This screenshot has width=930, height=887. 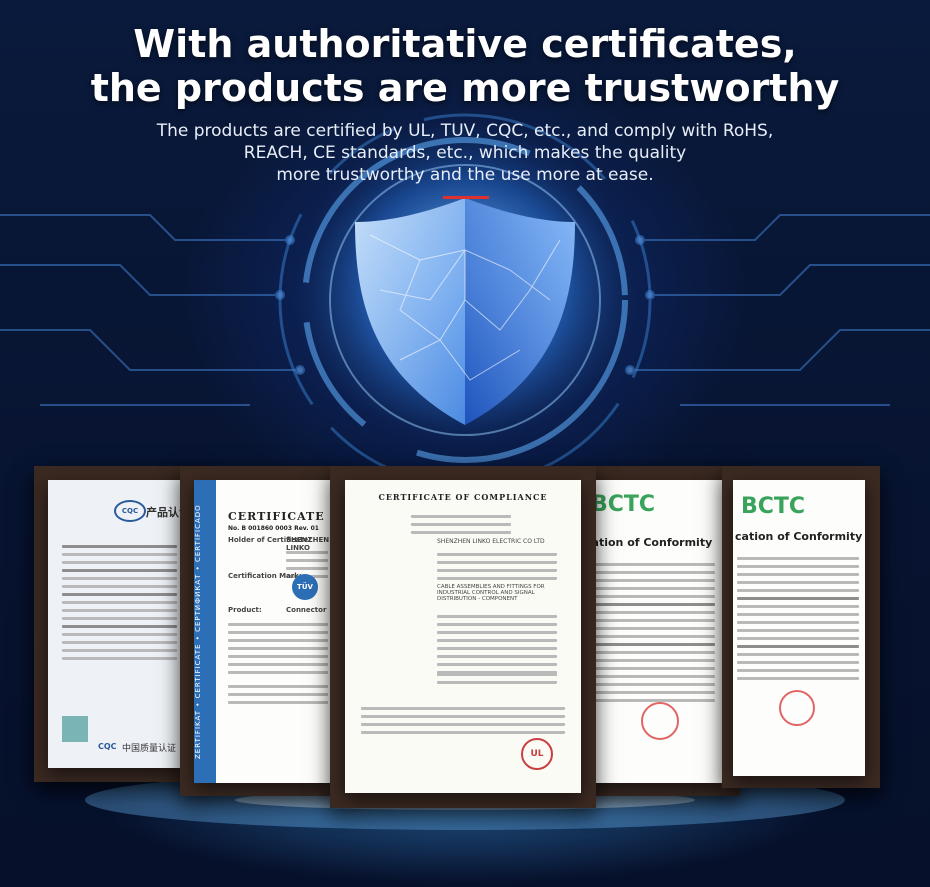 What do you see at coordinates (465, 88) in the screenshot?
I see `headline-line-2: the products are more trustworthy` at bounding box center [465, 88].